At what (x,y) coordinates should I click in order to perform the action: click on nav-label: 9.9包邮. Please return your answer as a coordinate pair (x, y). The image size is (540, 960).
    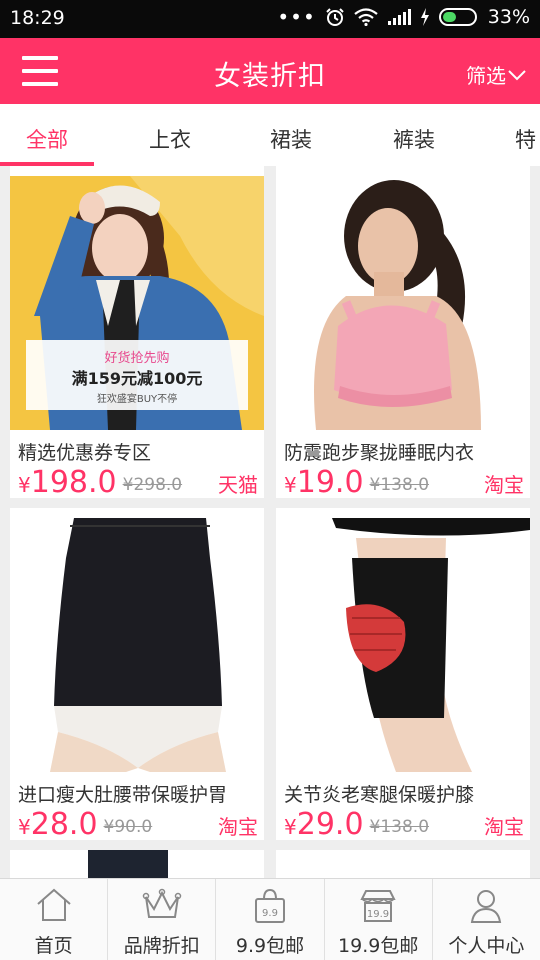
    Looking at the image, I should click on (270, 946).